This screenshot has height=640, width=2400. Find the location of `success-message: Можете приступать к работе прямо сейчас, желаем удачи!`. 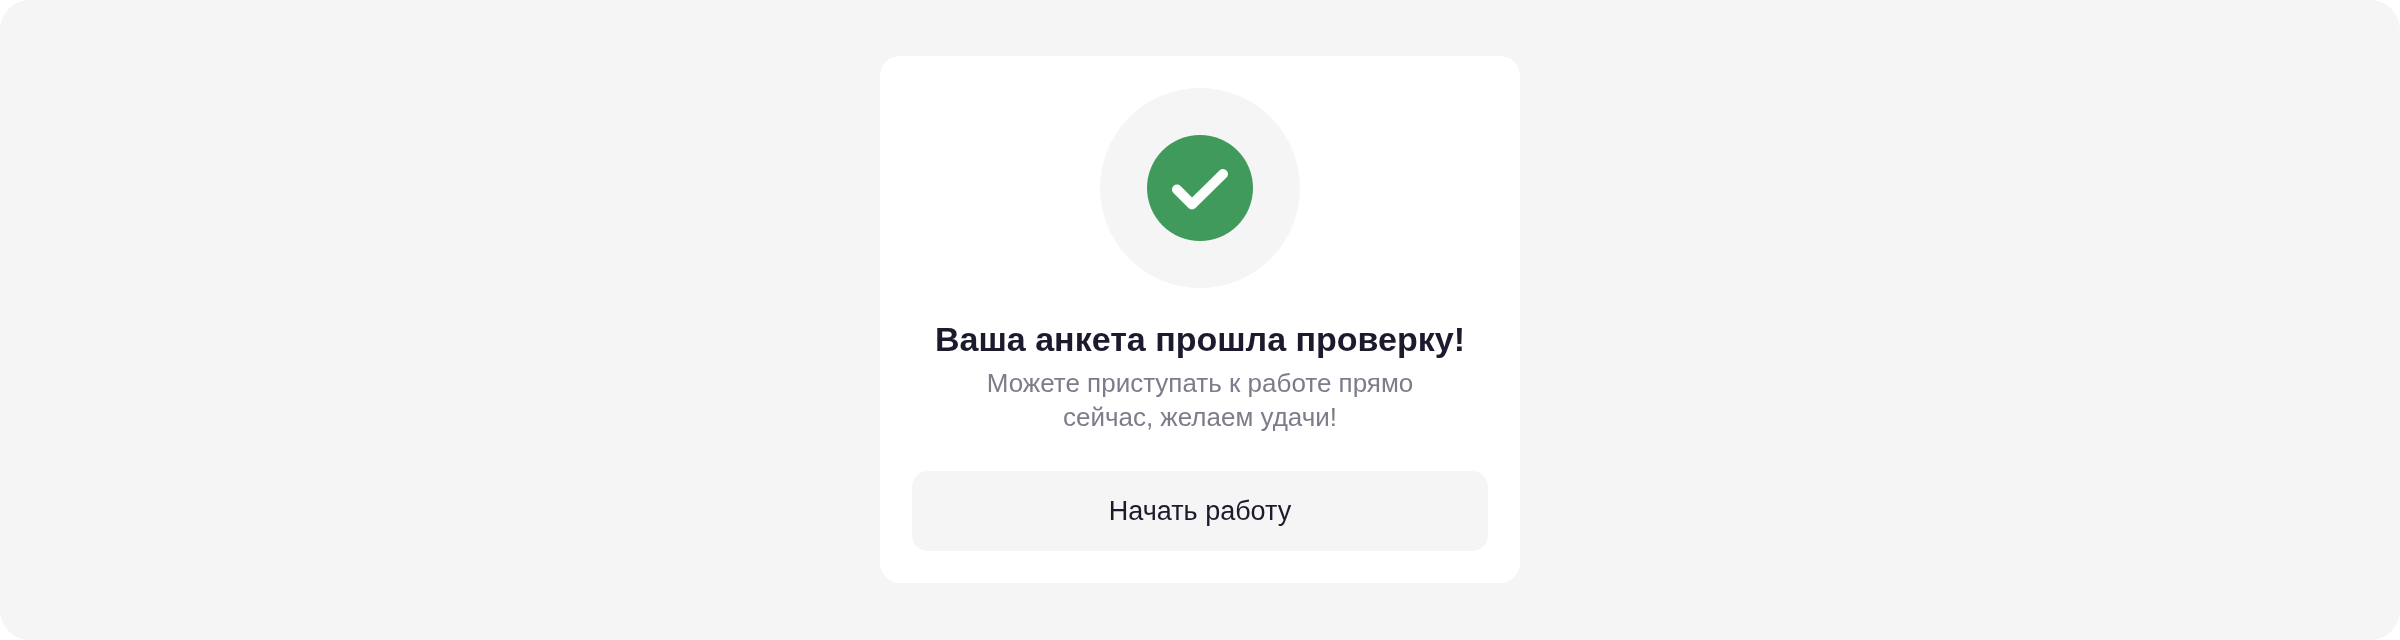

success-message: Можете приступать к работе прямо сейчас, желаем удачи! is located at coordinates (1200, 400).